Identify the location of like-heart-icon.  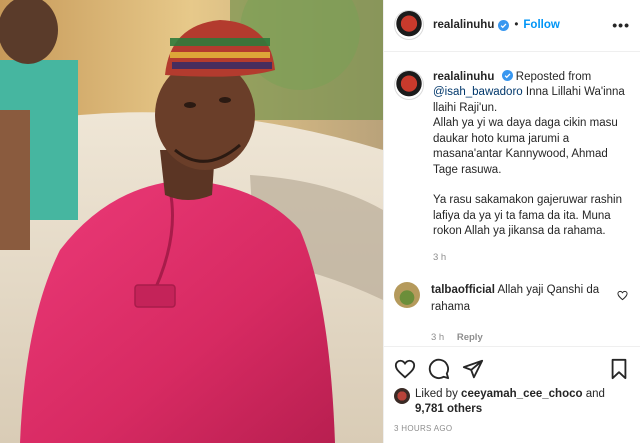
(405, 369).